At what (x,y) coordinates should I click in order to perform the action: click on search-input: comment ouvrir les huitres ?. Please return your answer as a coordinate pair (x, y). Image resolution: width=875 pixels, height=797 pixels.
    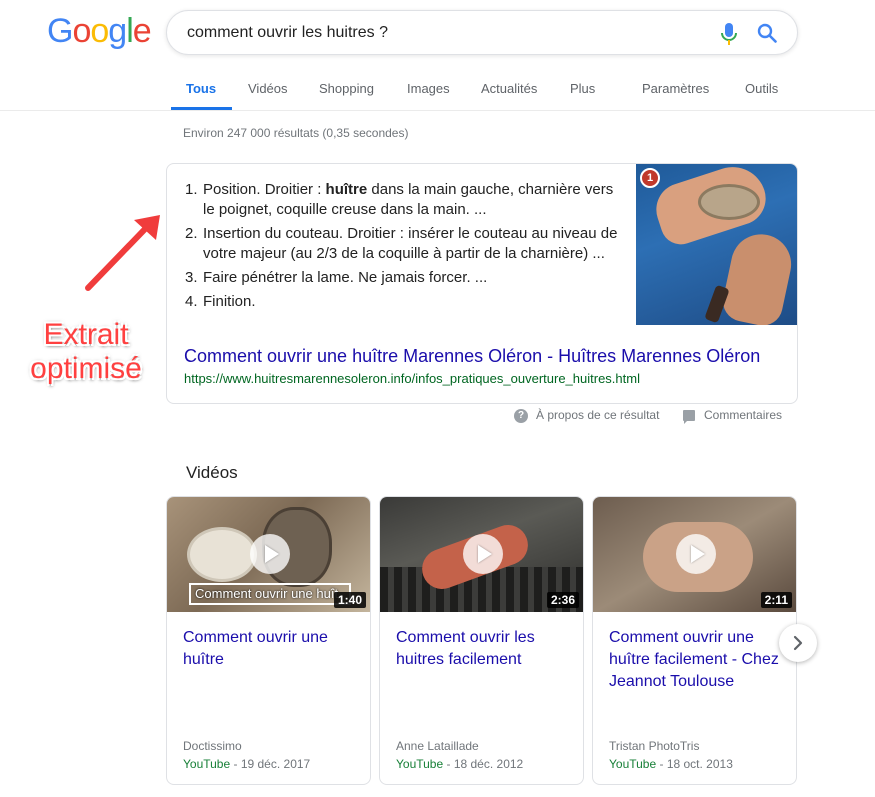
    Looking at the image, I should click on (287, 33).